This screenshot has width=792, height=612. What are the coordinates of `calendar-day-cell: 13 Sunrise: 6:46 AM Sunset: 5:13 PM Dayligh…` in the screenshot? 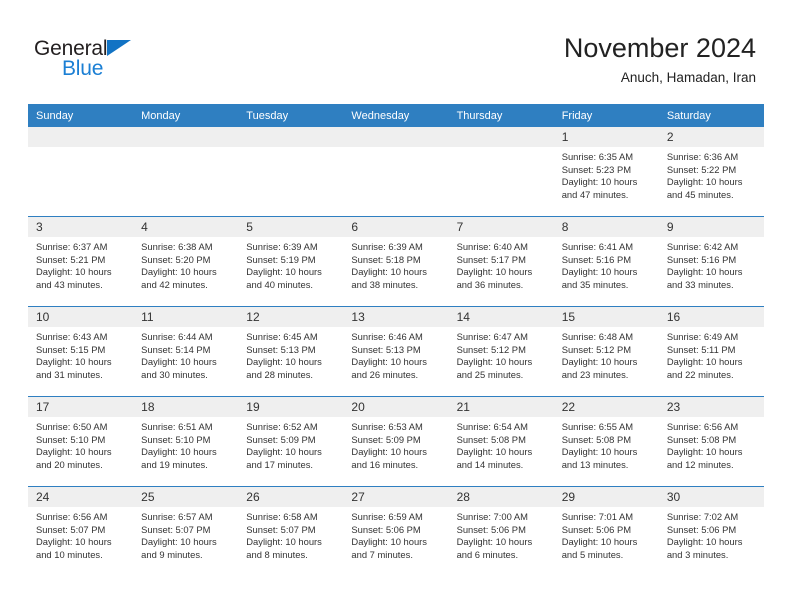 It's located at (396, 351).